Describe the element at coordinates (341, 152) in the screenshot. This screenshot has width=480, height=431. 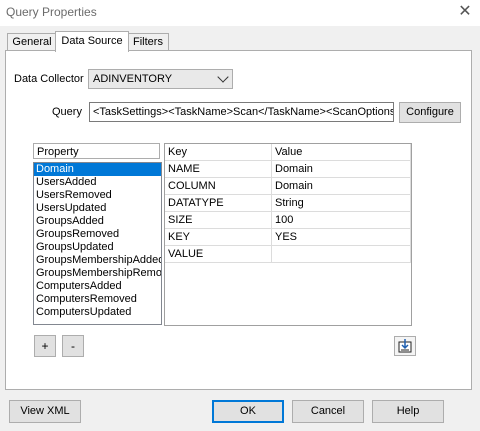
I see `grid-header-value: Value` at that location.